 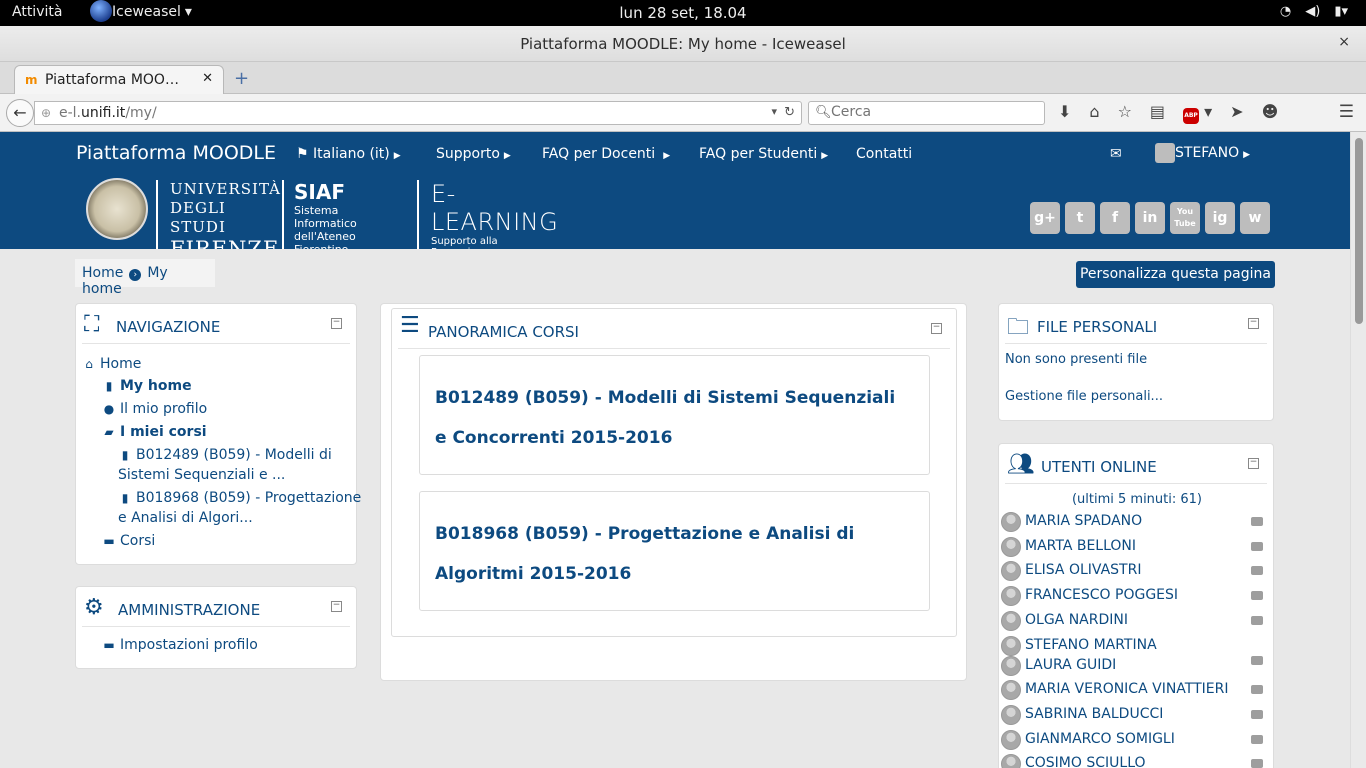 What do you see at coordinates (1344, 42) in the screenshot?
I see `close-window-icon: ×` at bounding box center [1344, 42].